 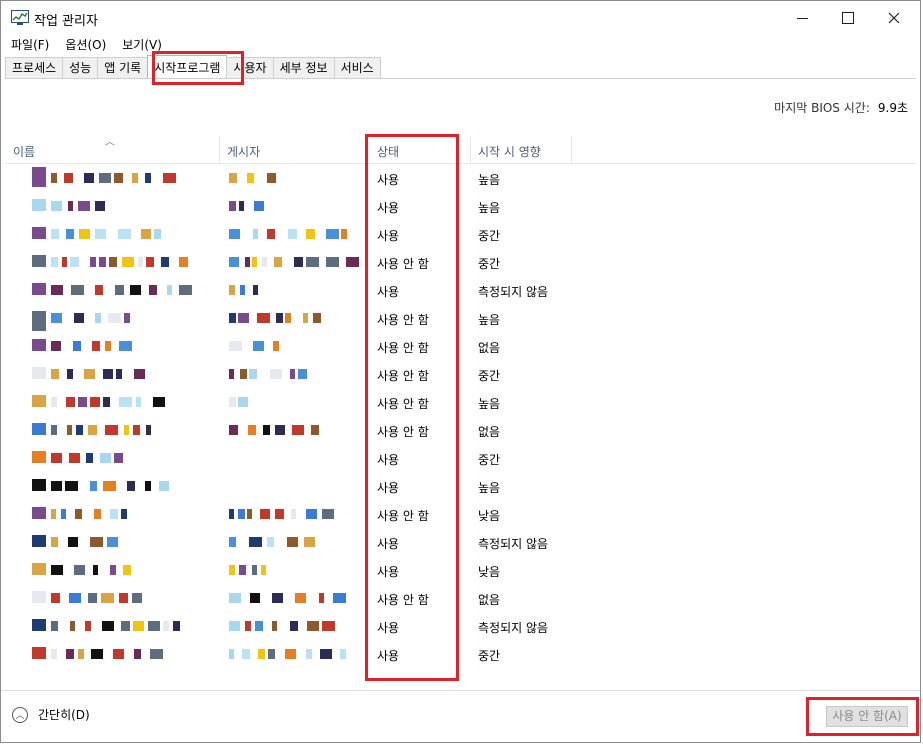 What do you see at coordinates (80, 68) in the screenshot?
I see `tab-performance: 성능` at bounding box center [80, 68].